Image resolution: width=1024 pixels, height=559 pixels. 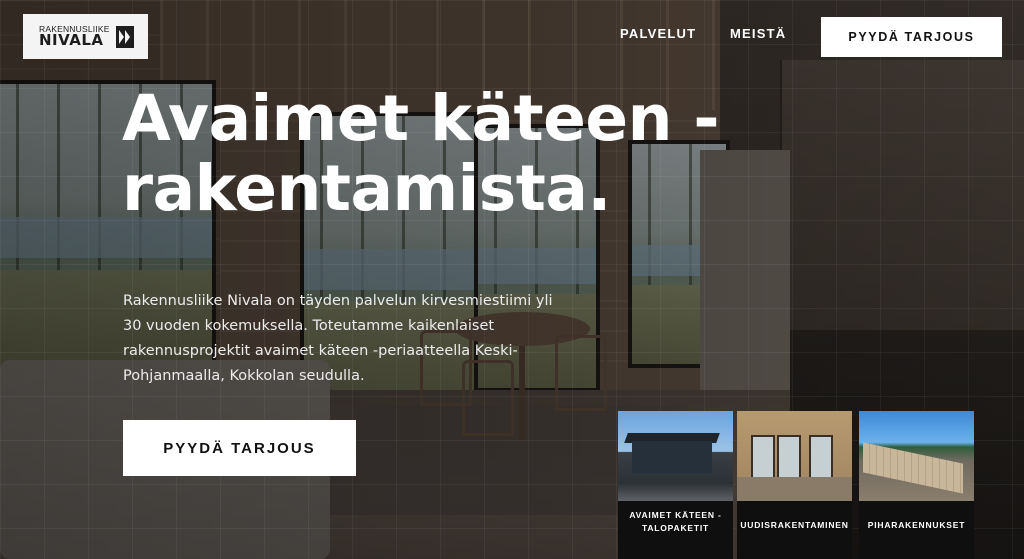 I want to click on service-card-uudisrakentaminen: UUDISRAKENTAMINEN, so click(x=794, y=485).